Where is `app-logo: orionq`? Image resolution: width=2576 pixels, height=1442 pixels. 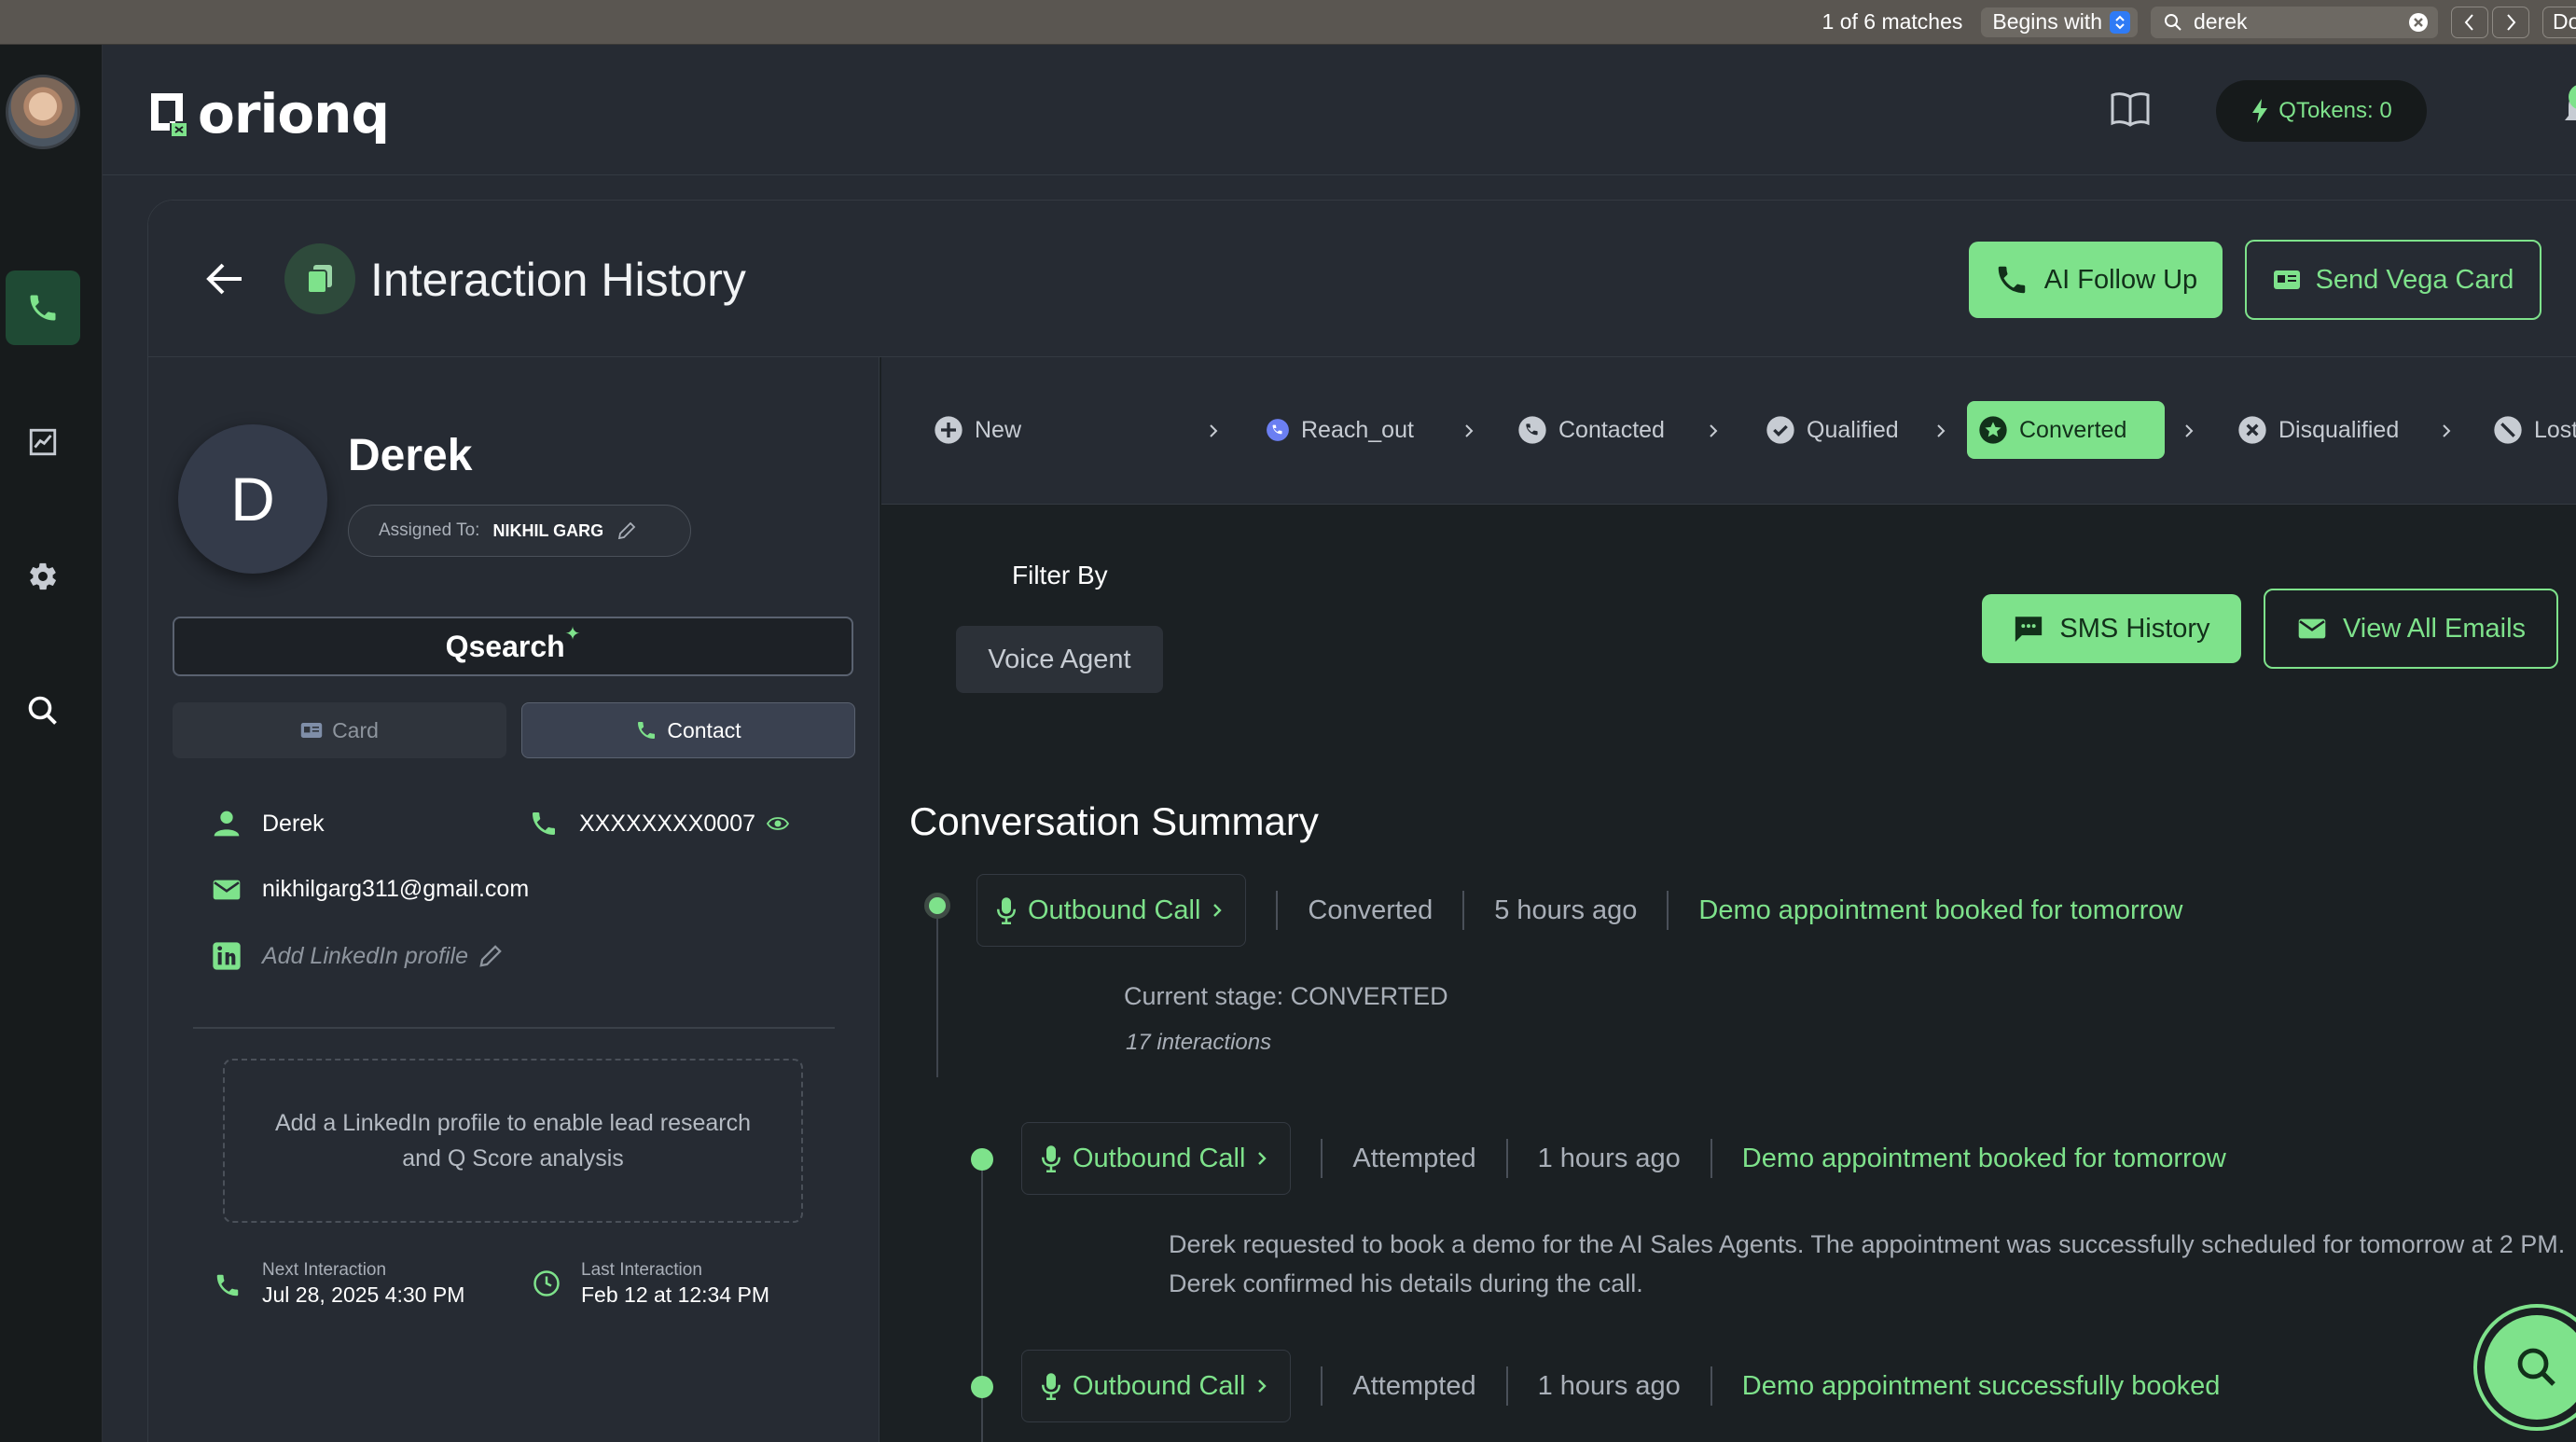
app-logo: orionq is located at coordinates (267, 114).